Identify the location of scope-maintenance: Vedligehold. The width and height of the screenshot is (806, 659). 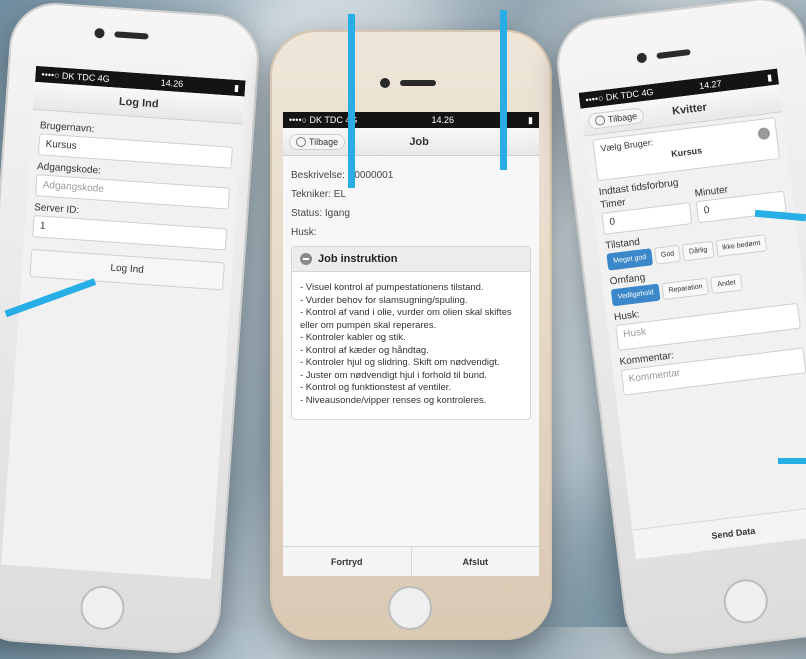
(635, 295).